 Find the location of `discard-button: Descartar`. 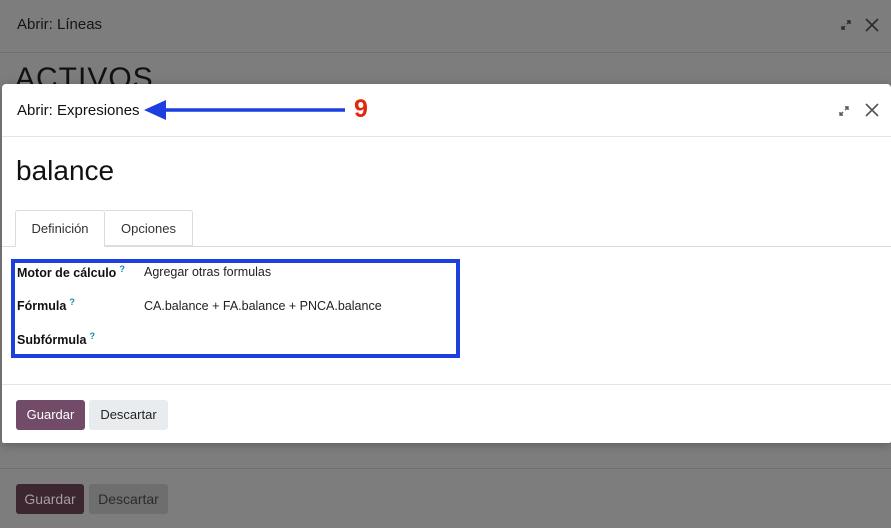

discard-button: Descartar is located at coordinates (128, 415).